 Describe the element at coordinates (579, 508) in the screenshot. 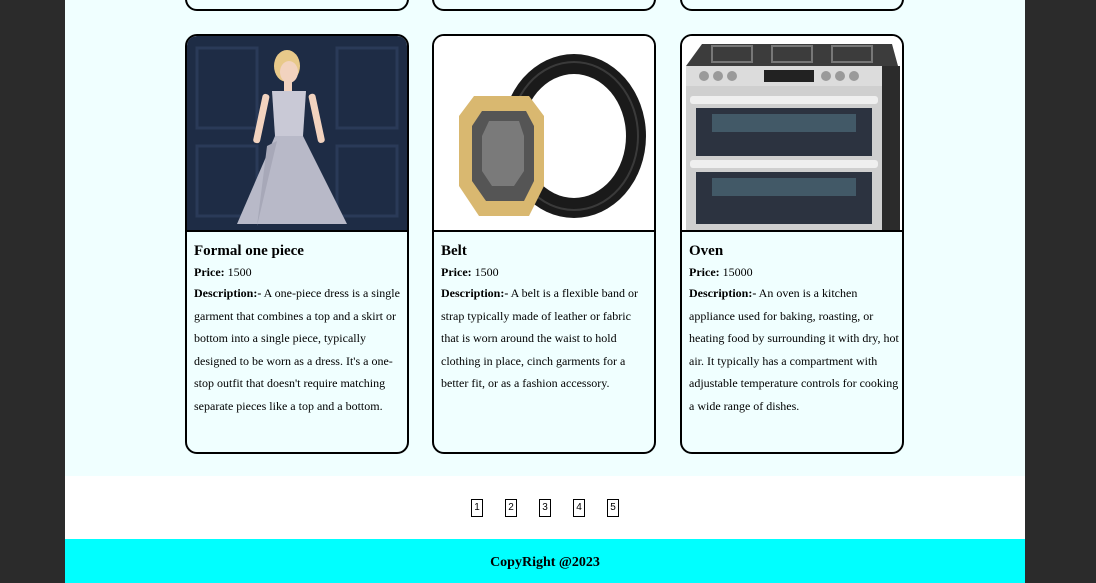

I see `page-button-4: 4` at that location.